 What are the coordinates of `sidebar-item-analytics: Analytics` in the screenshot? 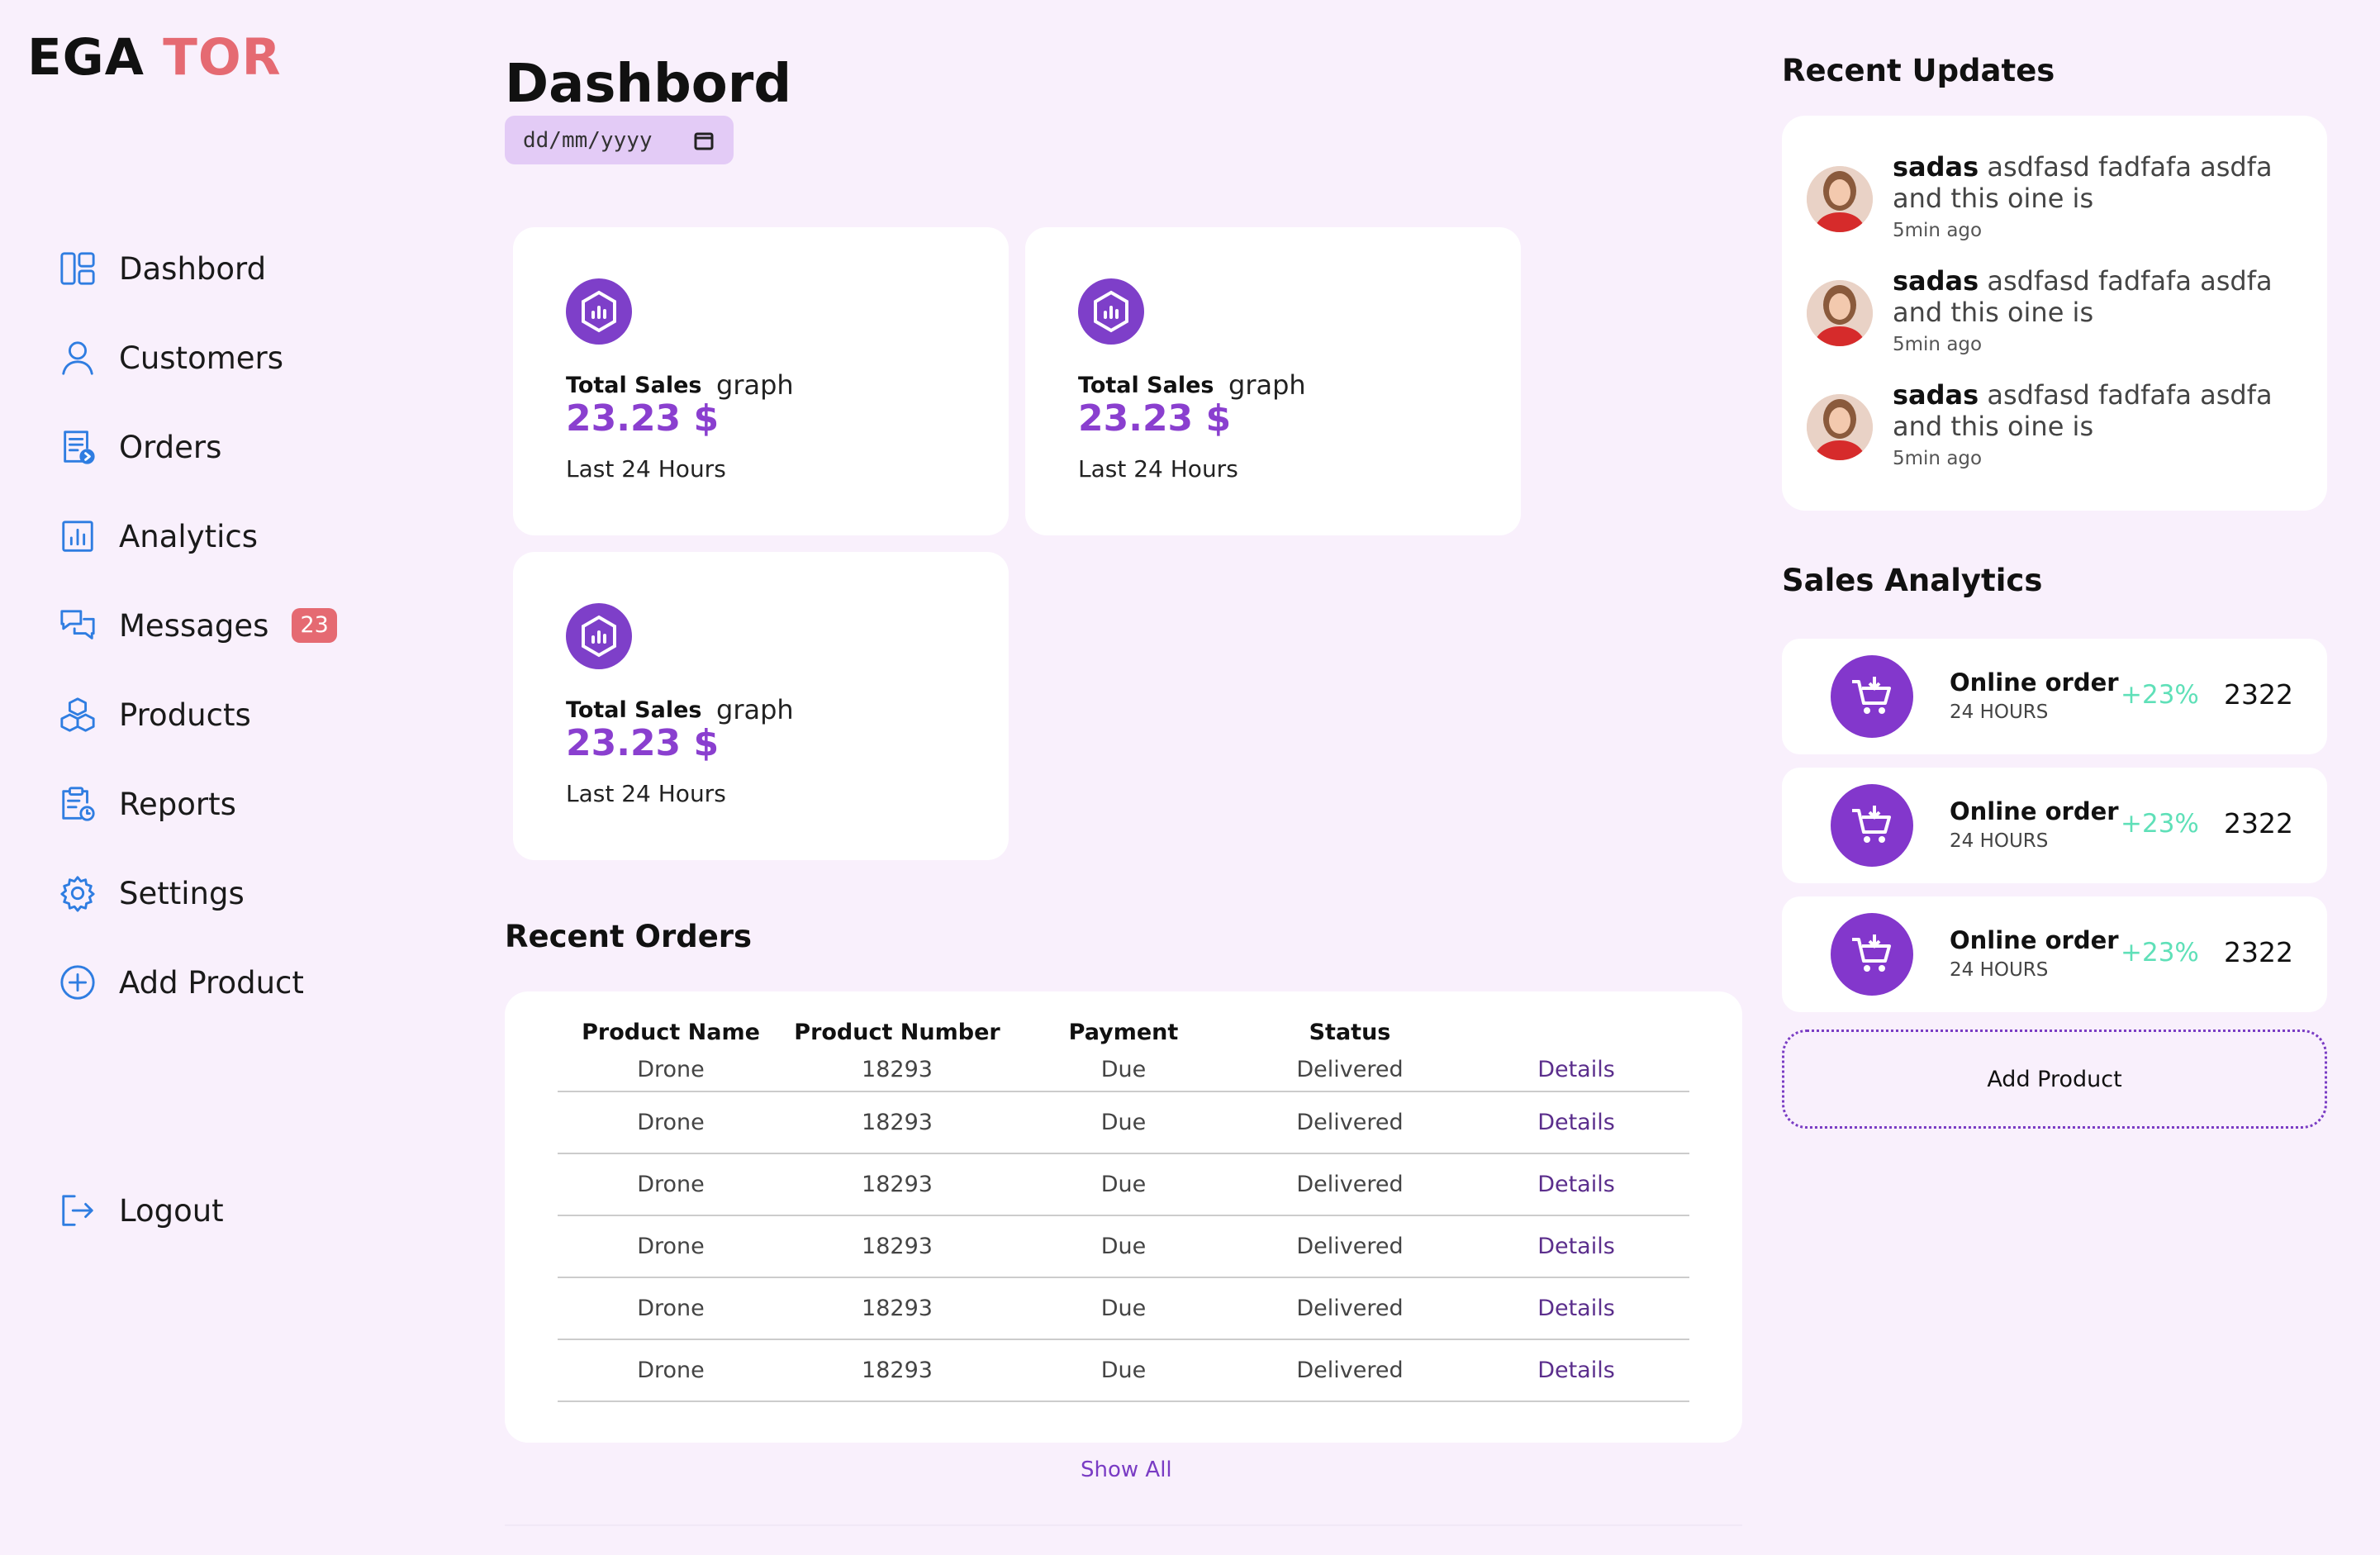 It's located at (158, 536).